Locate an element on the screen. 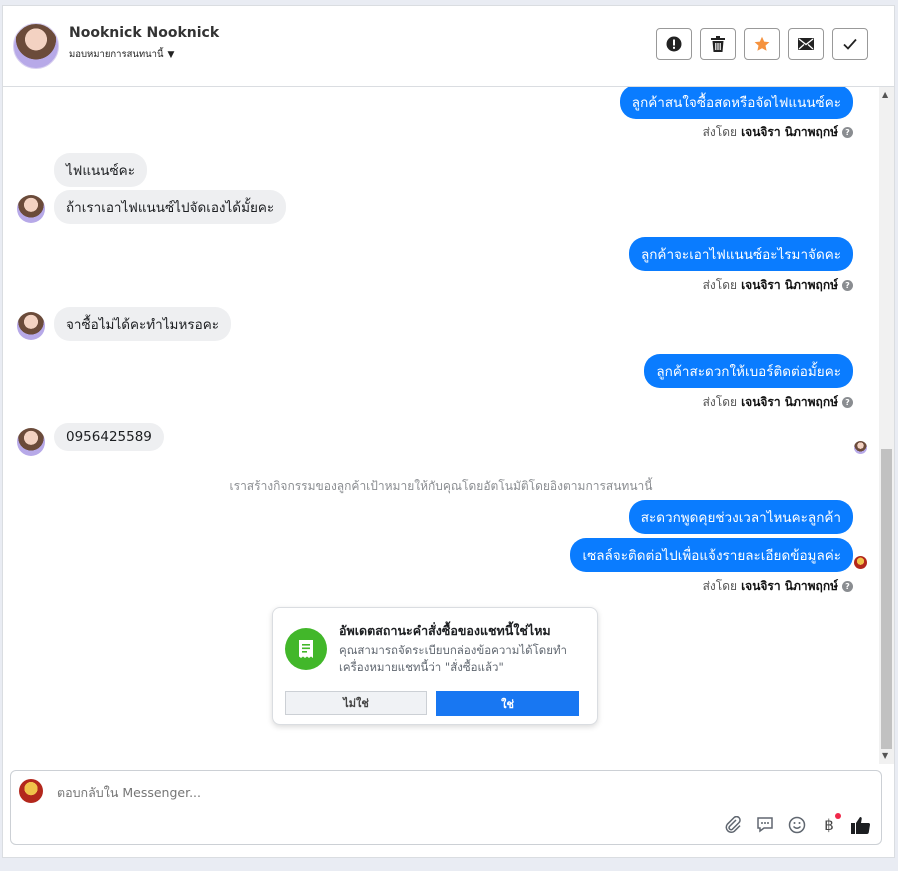  conversation-header: Nooknick Nooknick มอบหมายการสนทนานี้ ▼ is located at coordinates (448, 46).